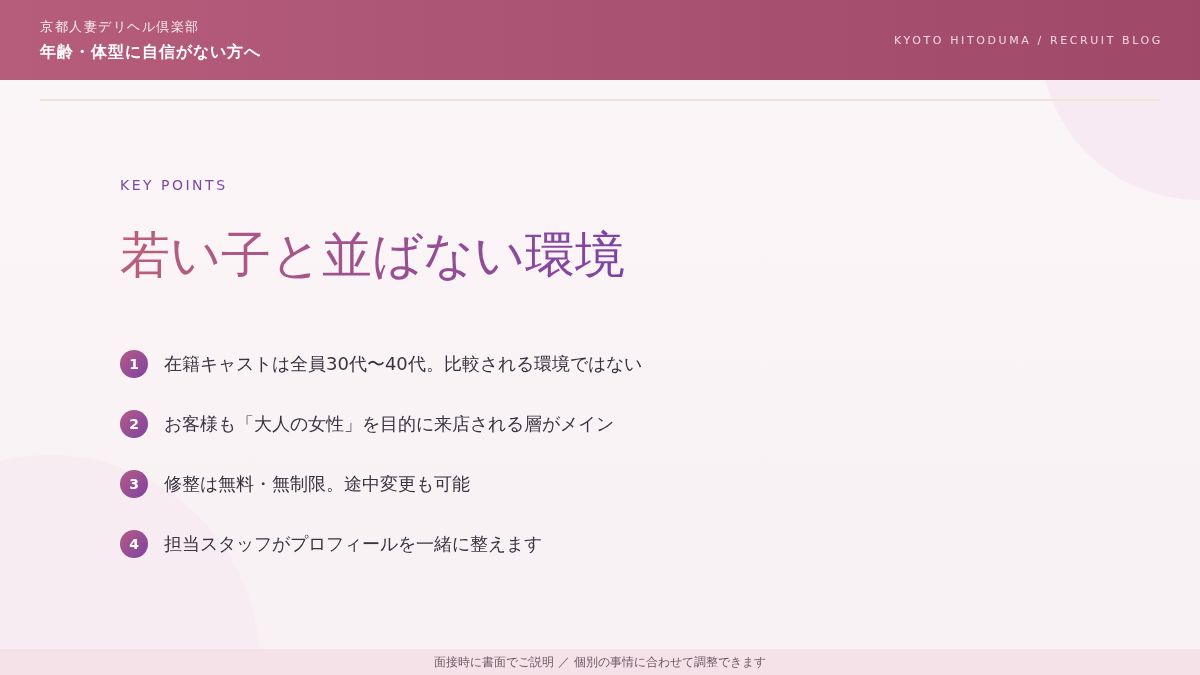  Describe the element at coordinates (134, 364) in the screenshot. I see `number-badge: 1` at that location.